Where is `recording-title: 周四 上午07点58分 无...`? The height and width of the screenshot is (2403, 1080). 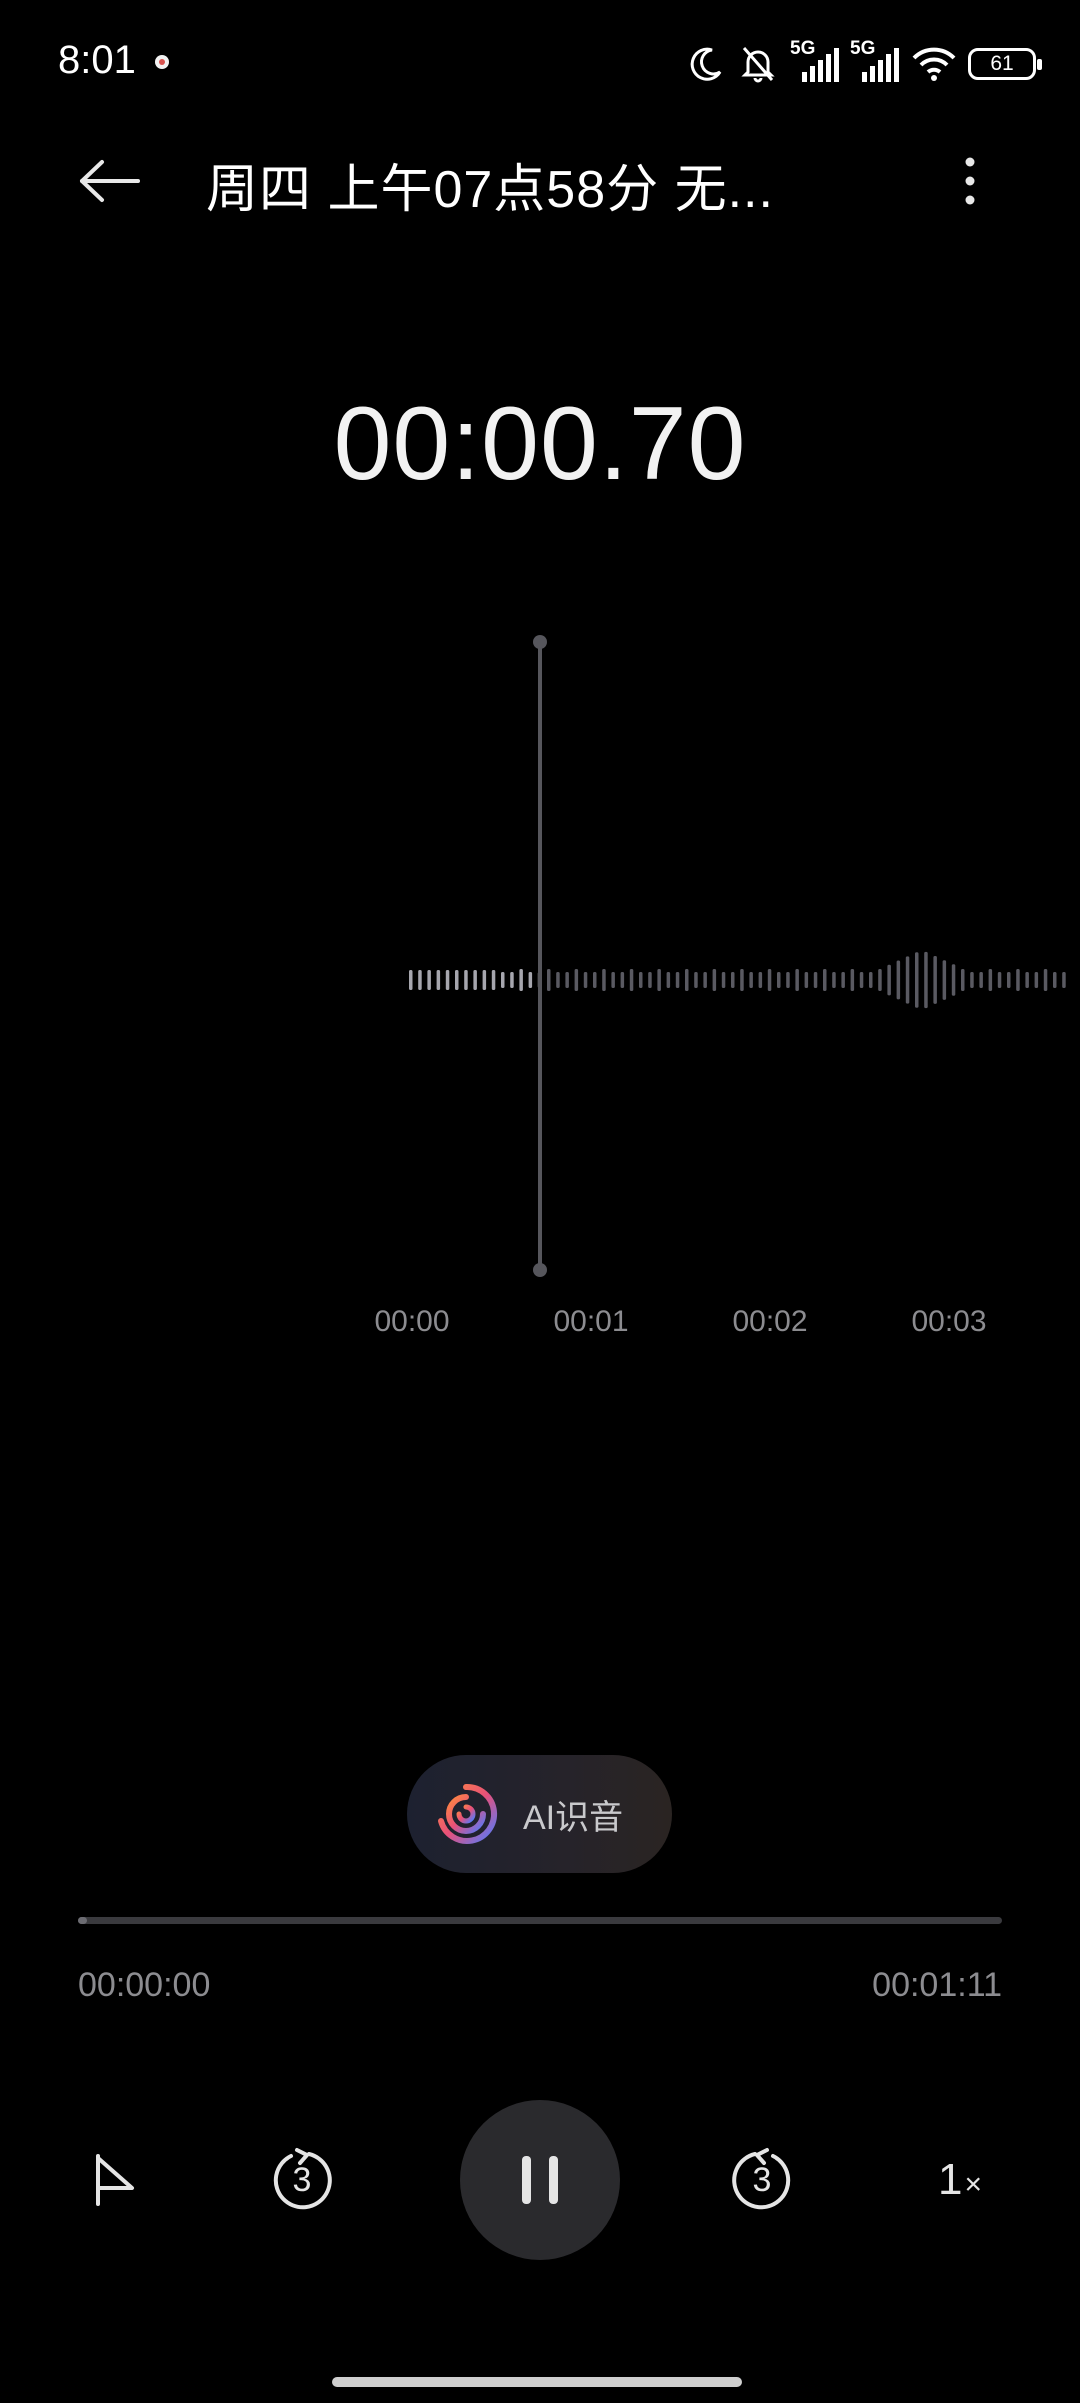 recording-title: 周四 上午07点58分 无... is located at coordinates (490, 190).